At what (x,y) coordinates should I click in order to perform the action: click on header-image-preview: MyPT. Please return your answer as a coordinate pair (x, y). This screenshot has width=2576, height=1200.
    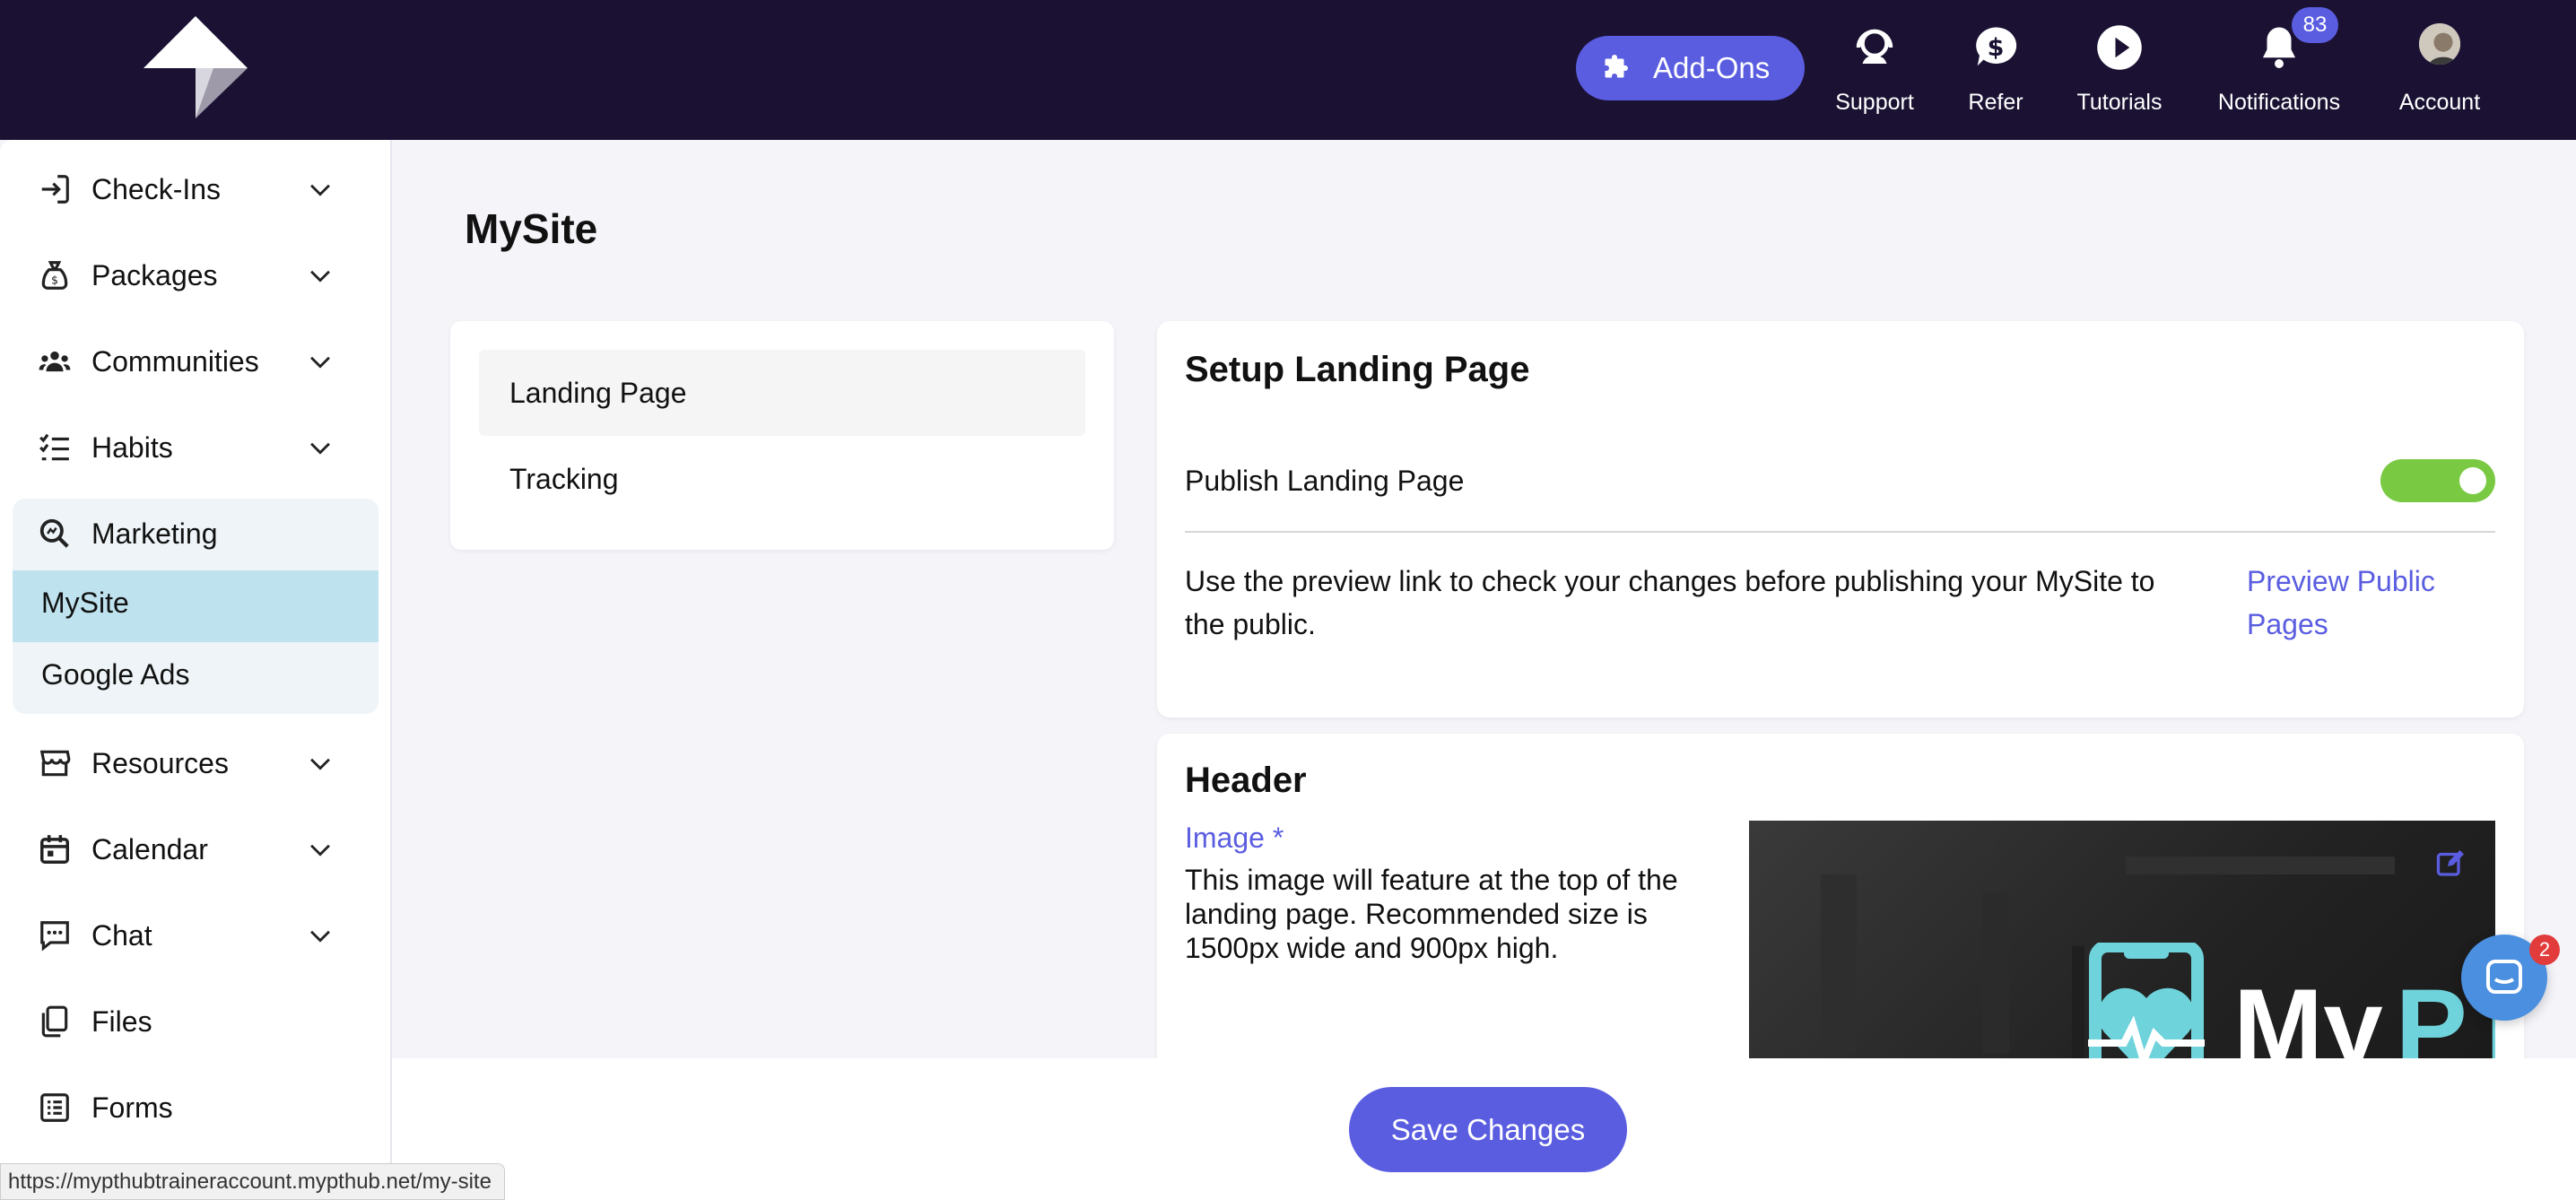
    Looking at the image, I should click on (2122, 955).